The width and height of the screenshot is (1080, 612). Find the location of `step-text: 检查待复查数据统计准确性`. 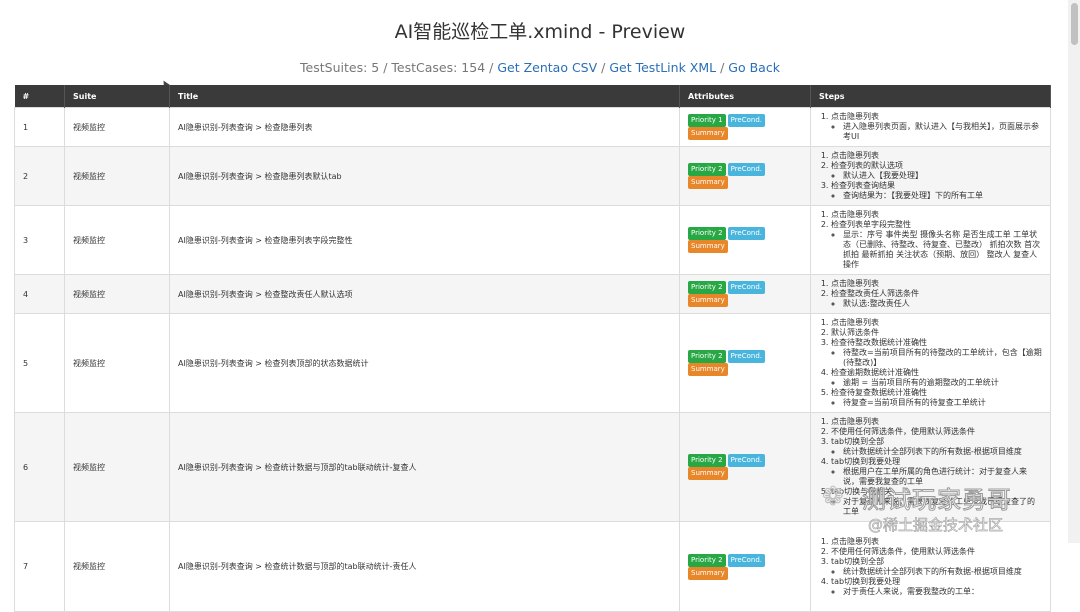

step-text: 检查待复查数据统计准确性 is located at coordinates (879, 392).